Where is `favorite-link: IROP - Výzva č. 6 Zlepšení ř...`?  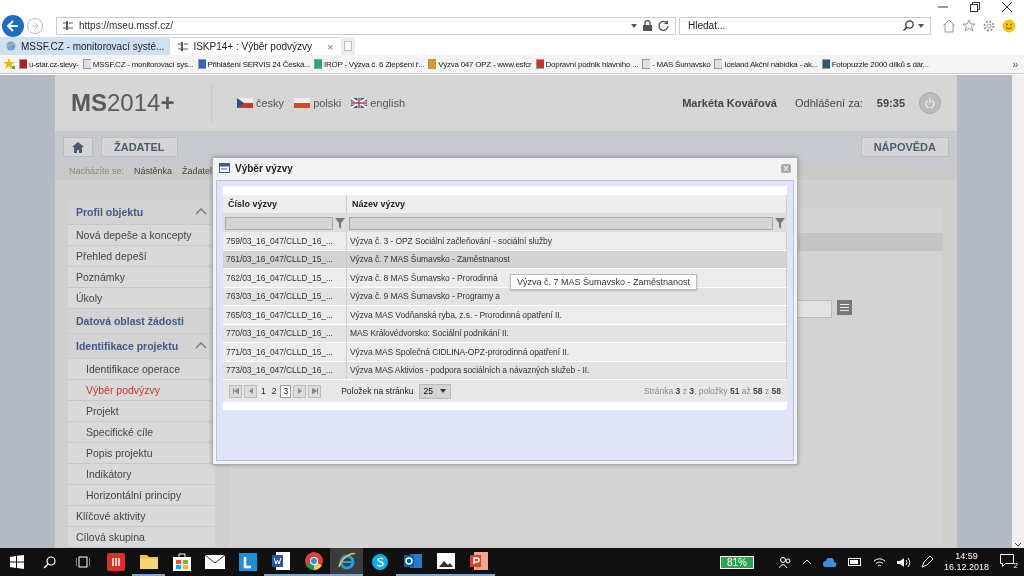
favorite-link: IROP - Výzva č. 6 Zlepšení ř... is located at coordinates (369, 64).